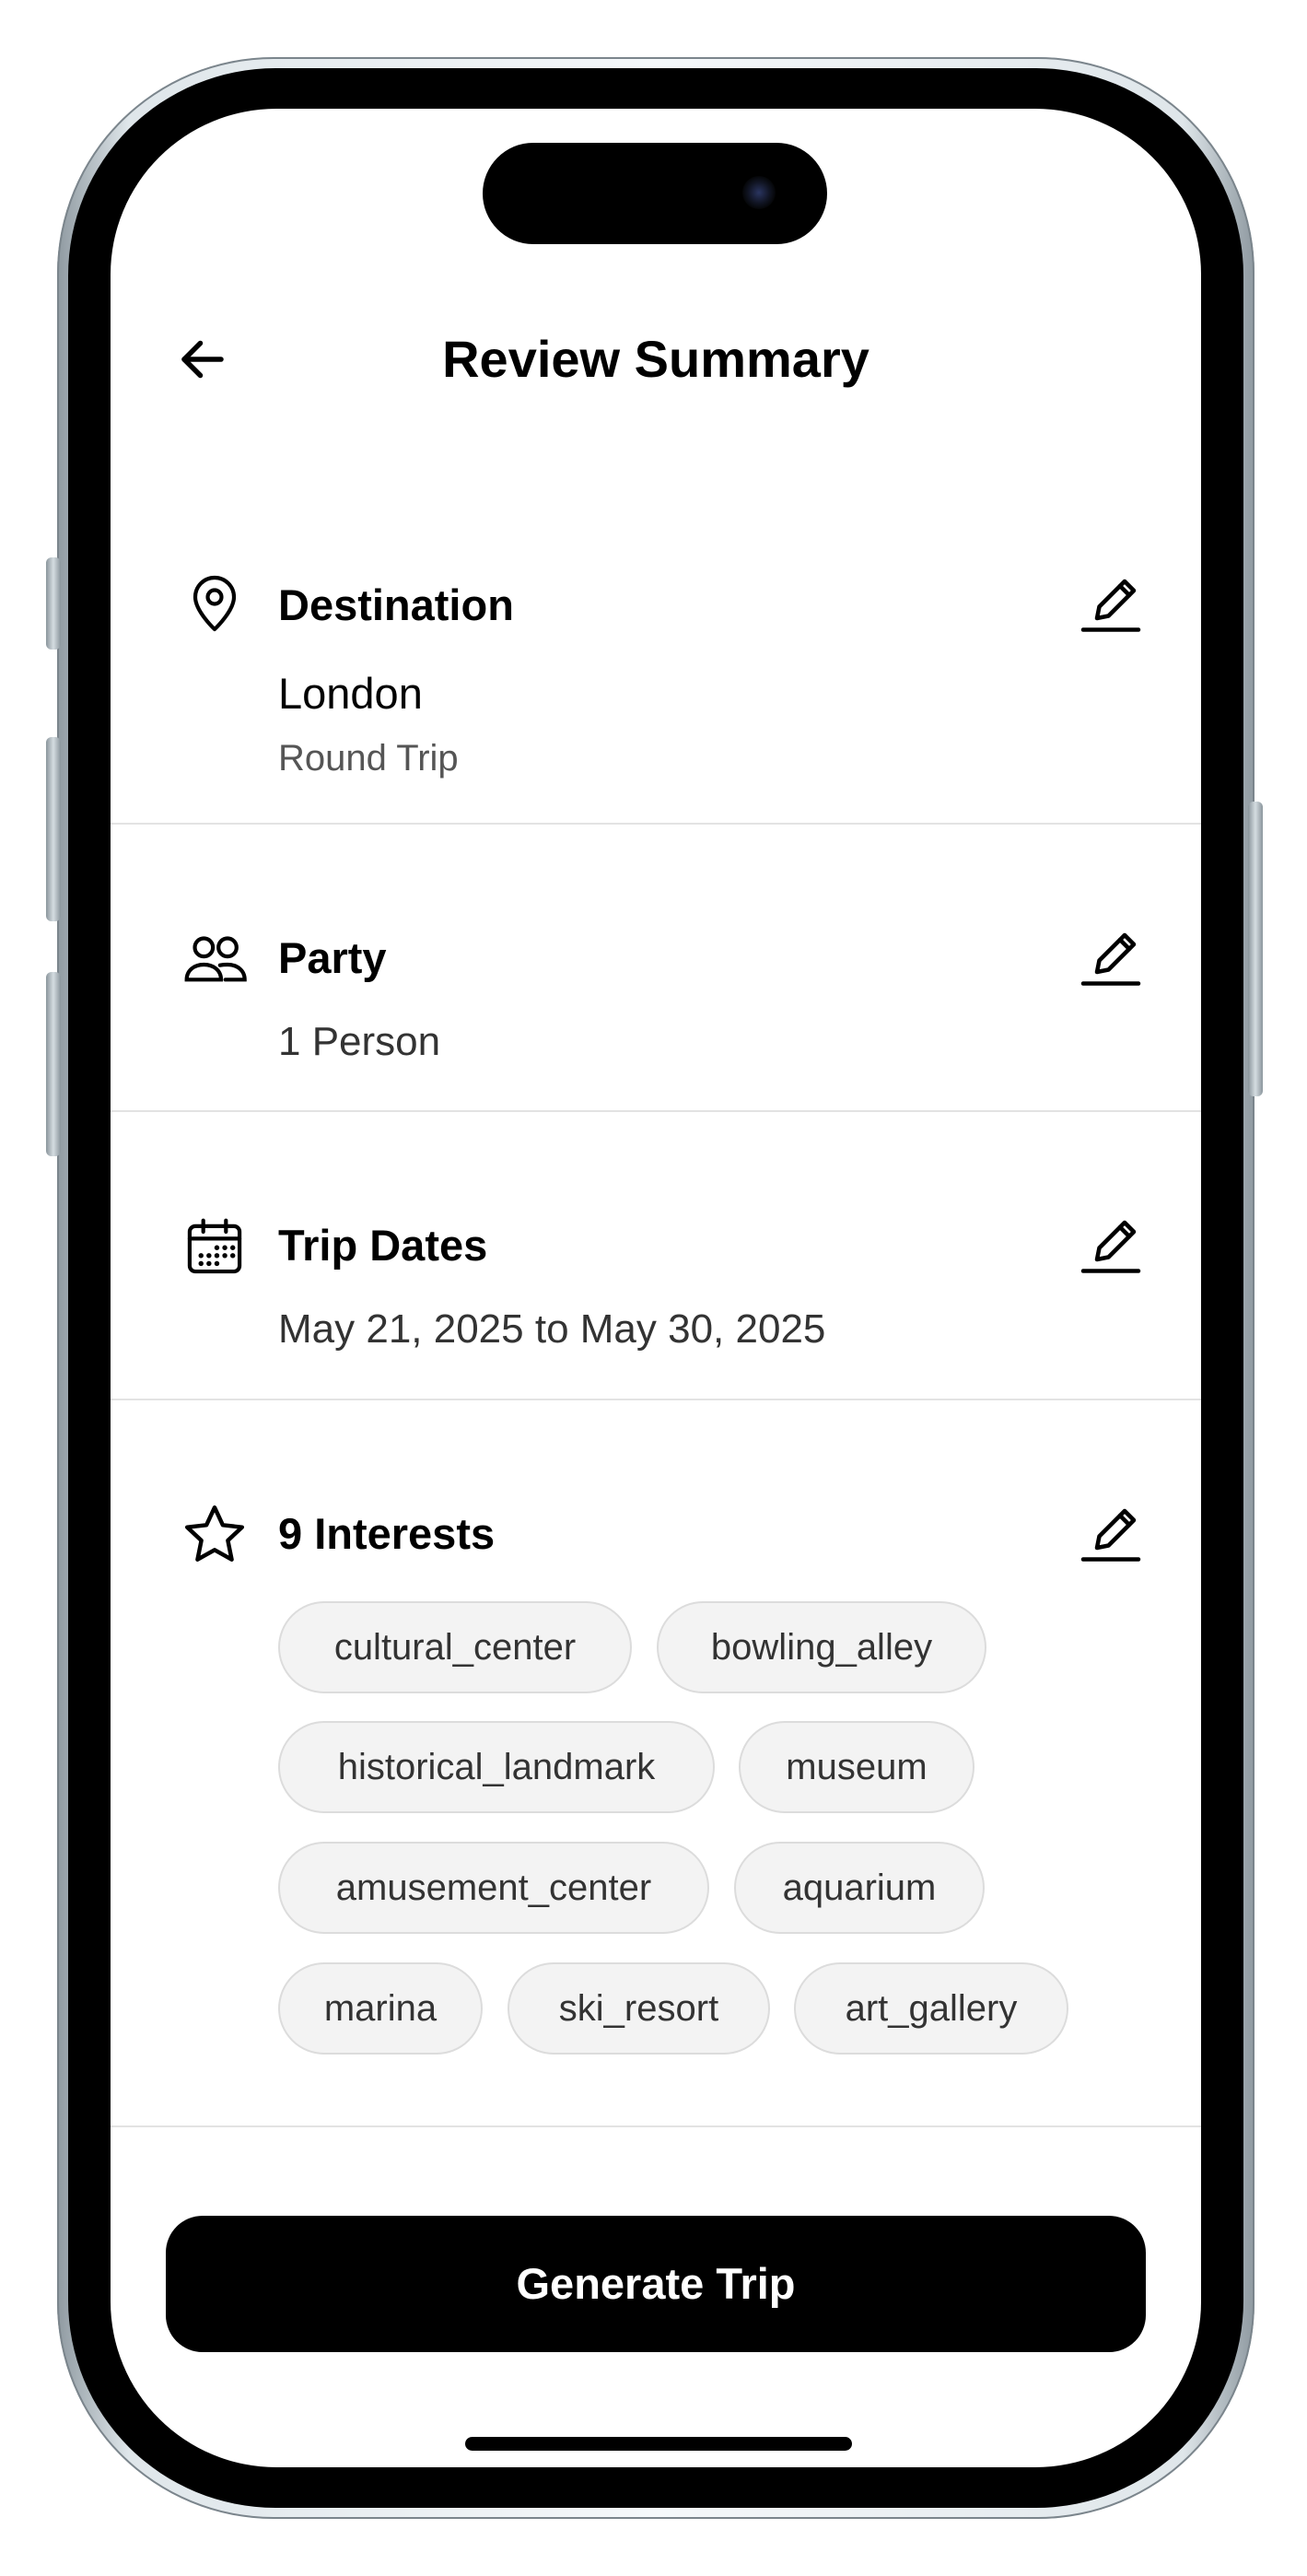 The height and width of the screenshot is (2576, 1307). I want to click on power-button, so click(1256, 949).